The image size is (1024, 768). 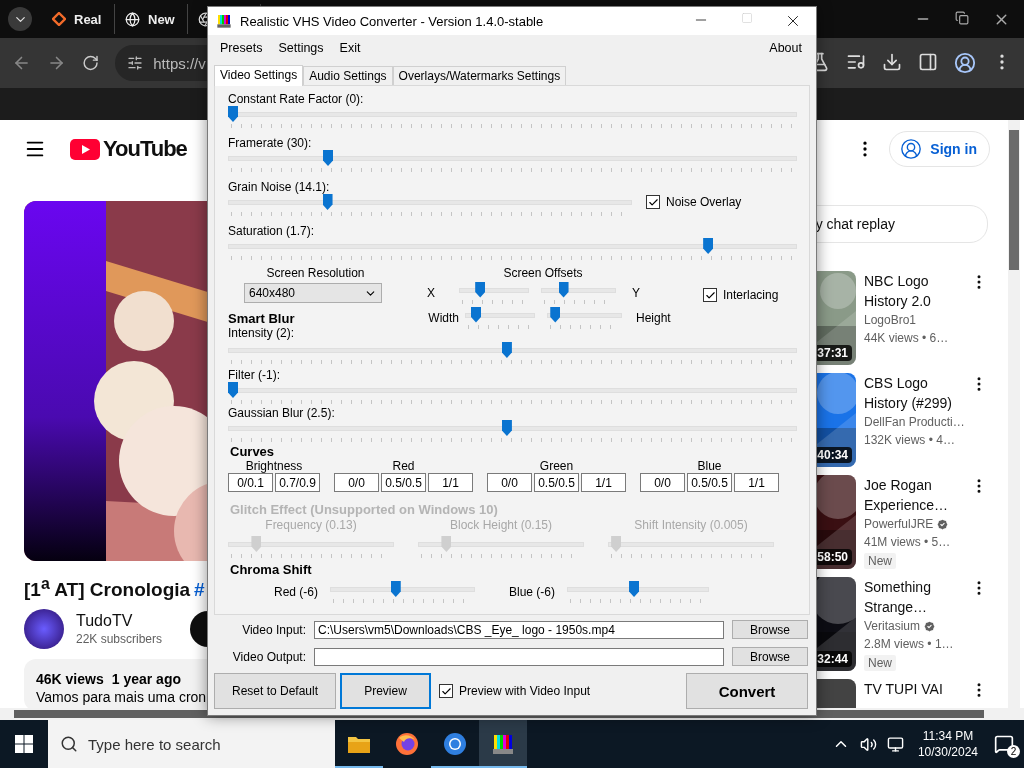 What do you see at coordinates (20, 19) in the screenshot?
I see `tab-list-button` at bounding box center [20, 19].